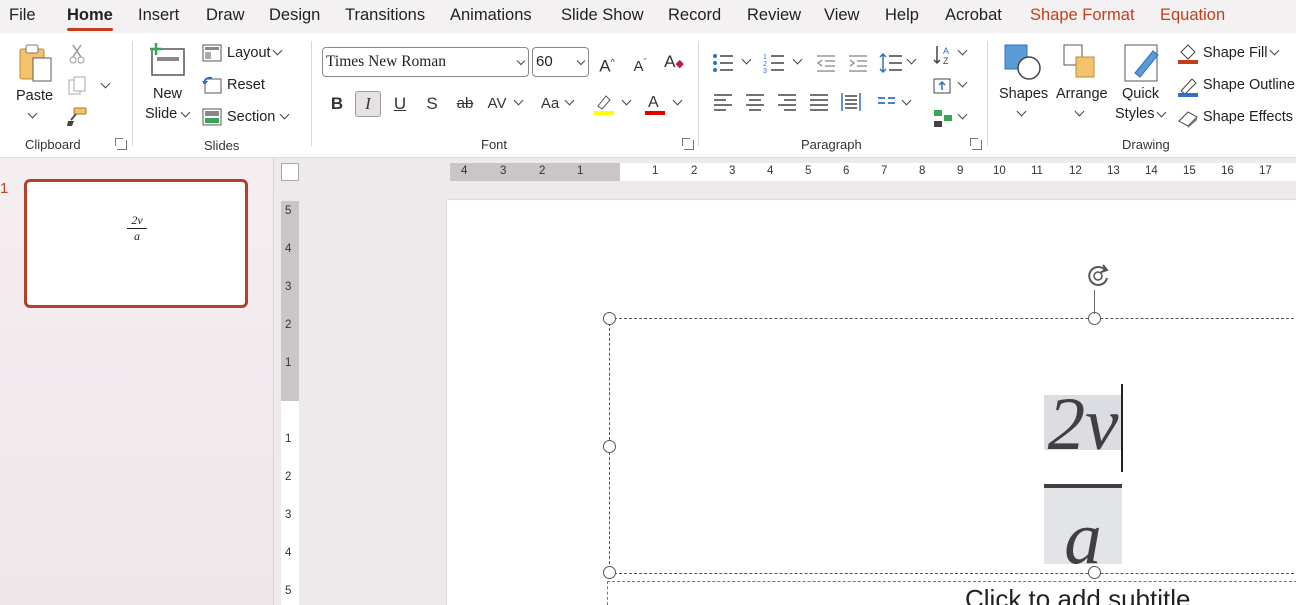  What do you see at coordinates (432, 104) in the screenshot?
I see `text-shadow-icon: S` at bounding box center [432, 104].